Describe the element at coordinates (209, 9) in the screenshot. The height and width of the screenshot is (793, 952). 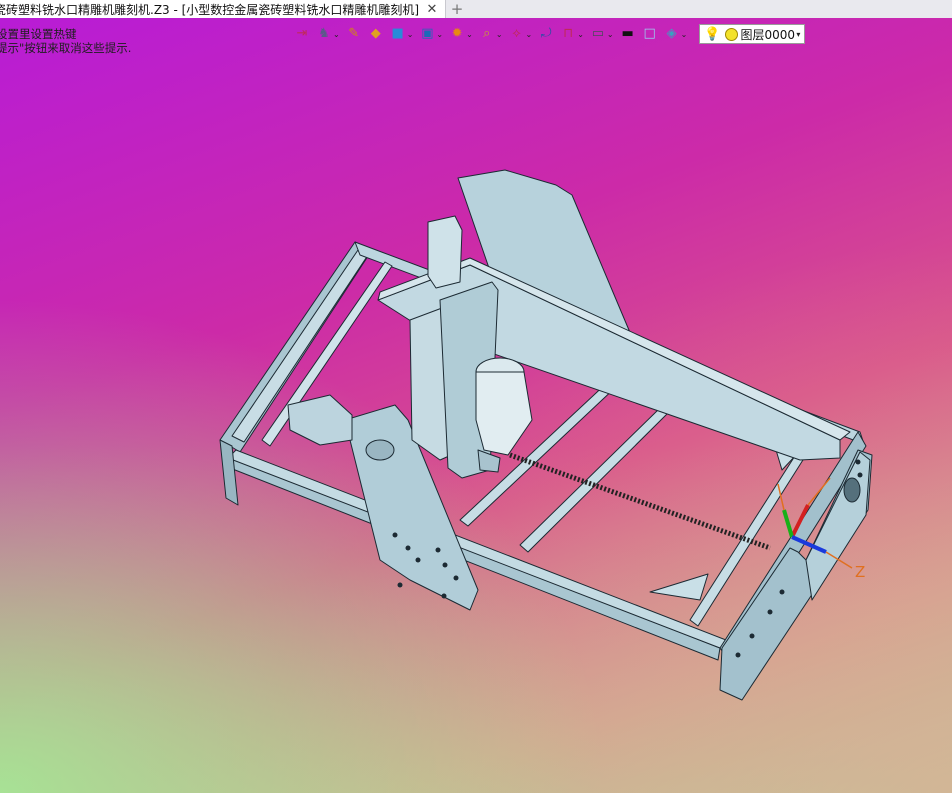
I see `document-tab-title: 瓷砖塑料铣水口精雕机雕刻机.Z3 - [小型数控金属瓷砖塑料铣水口精雕机雕刻机]` at that location.